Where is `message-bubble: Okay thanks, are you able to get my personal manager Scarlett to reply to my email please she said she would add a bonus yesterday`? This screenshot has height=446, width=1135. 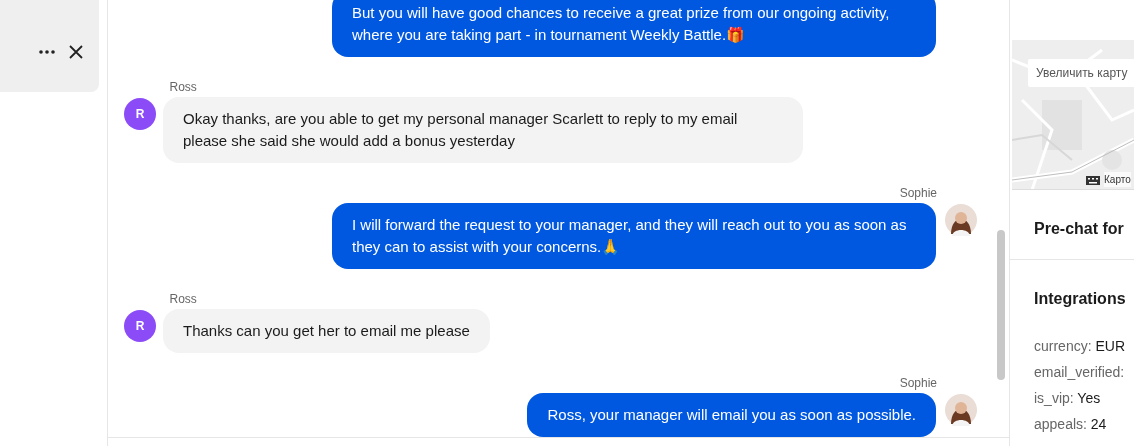
message-bubble: Okay thanks, are you able to get my personal manager Scarlett to reply to my email please she said she would add a bonus yesterday is located at coordinates (483, 130).